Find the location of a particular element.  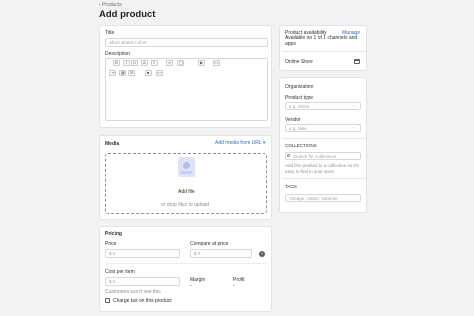

bold-icon: B is located at coordinates (116, 63).